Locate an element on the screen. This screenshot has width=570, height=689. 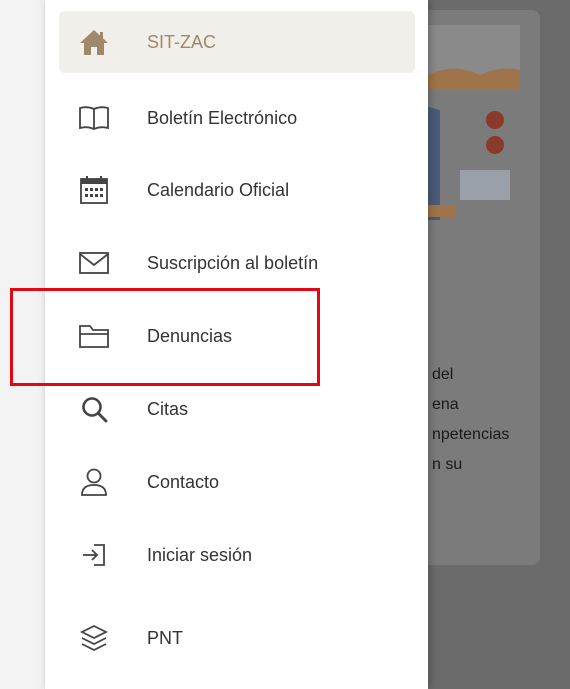
login-icon is located at coordinates (94, 555).